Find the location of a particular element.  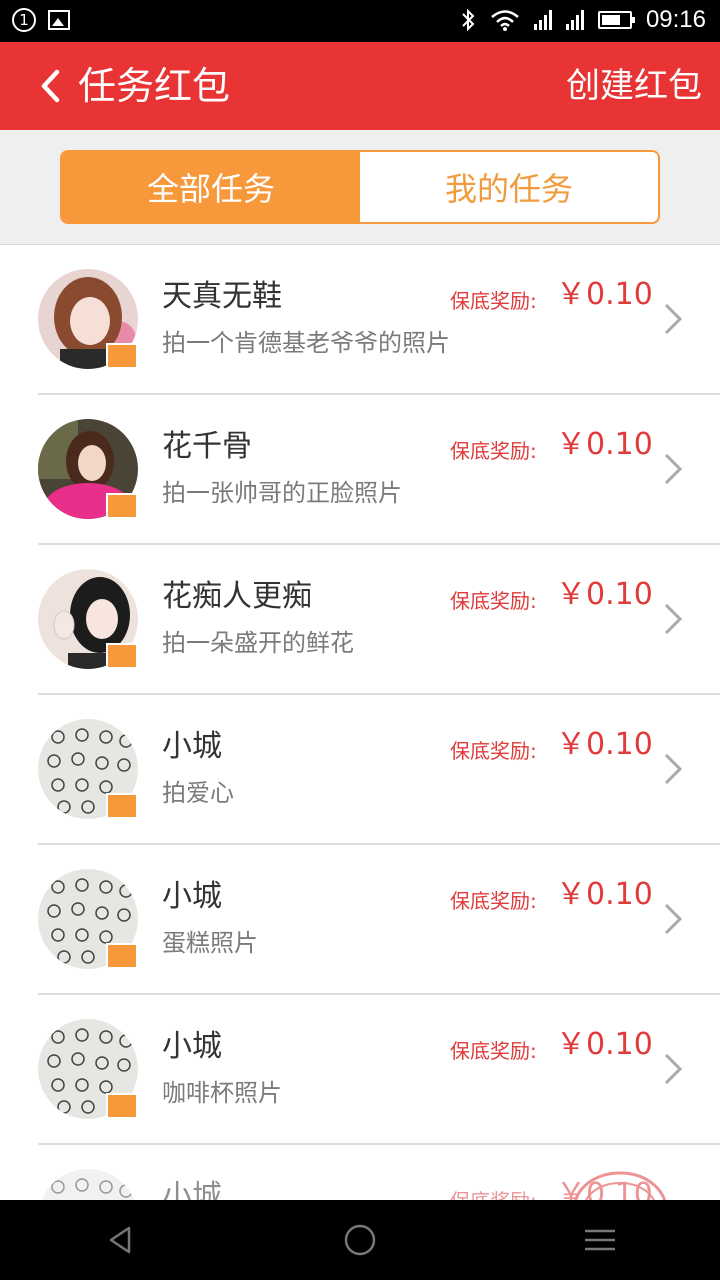

tab-bar-area: 全部任务 我的任务 is located at coordinates (360, 187).